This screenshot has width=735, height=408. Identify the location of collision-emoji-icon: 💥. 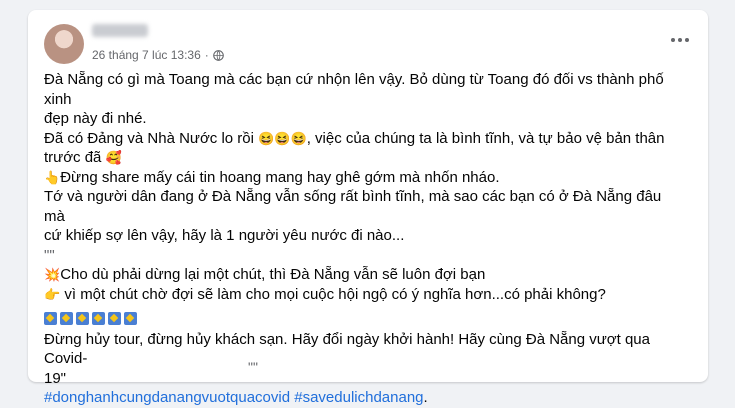
(52, 274).